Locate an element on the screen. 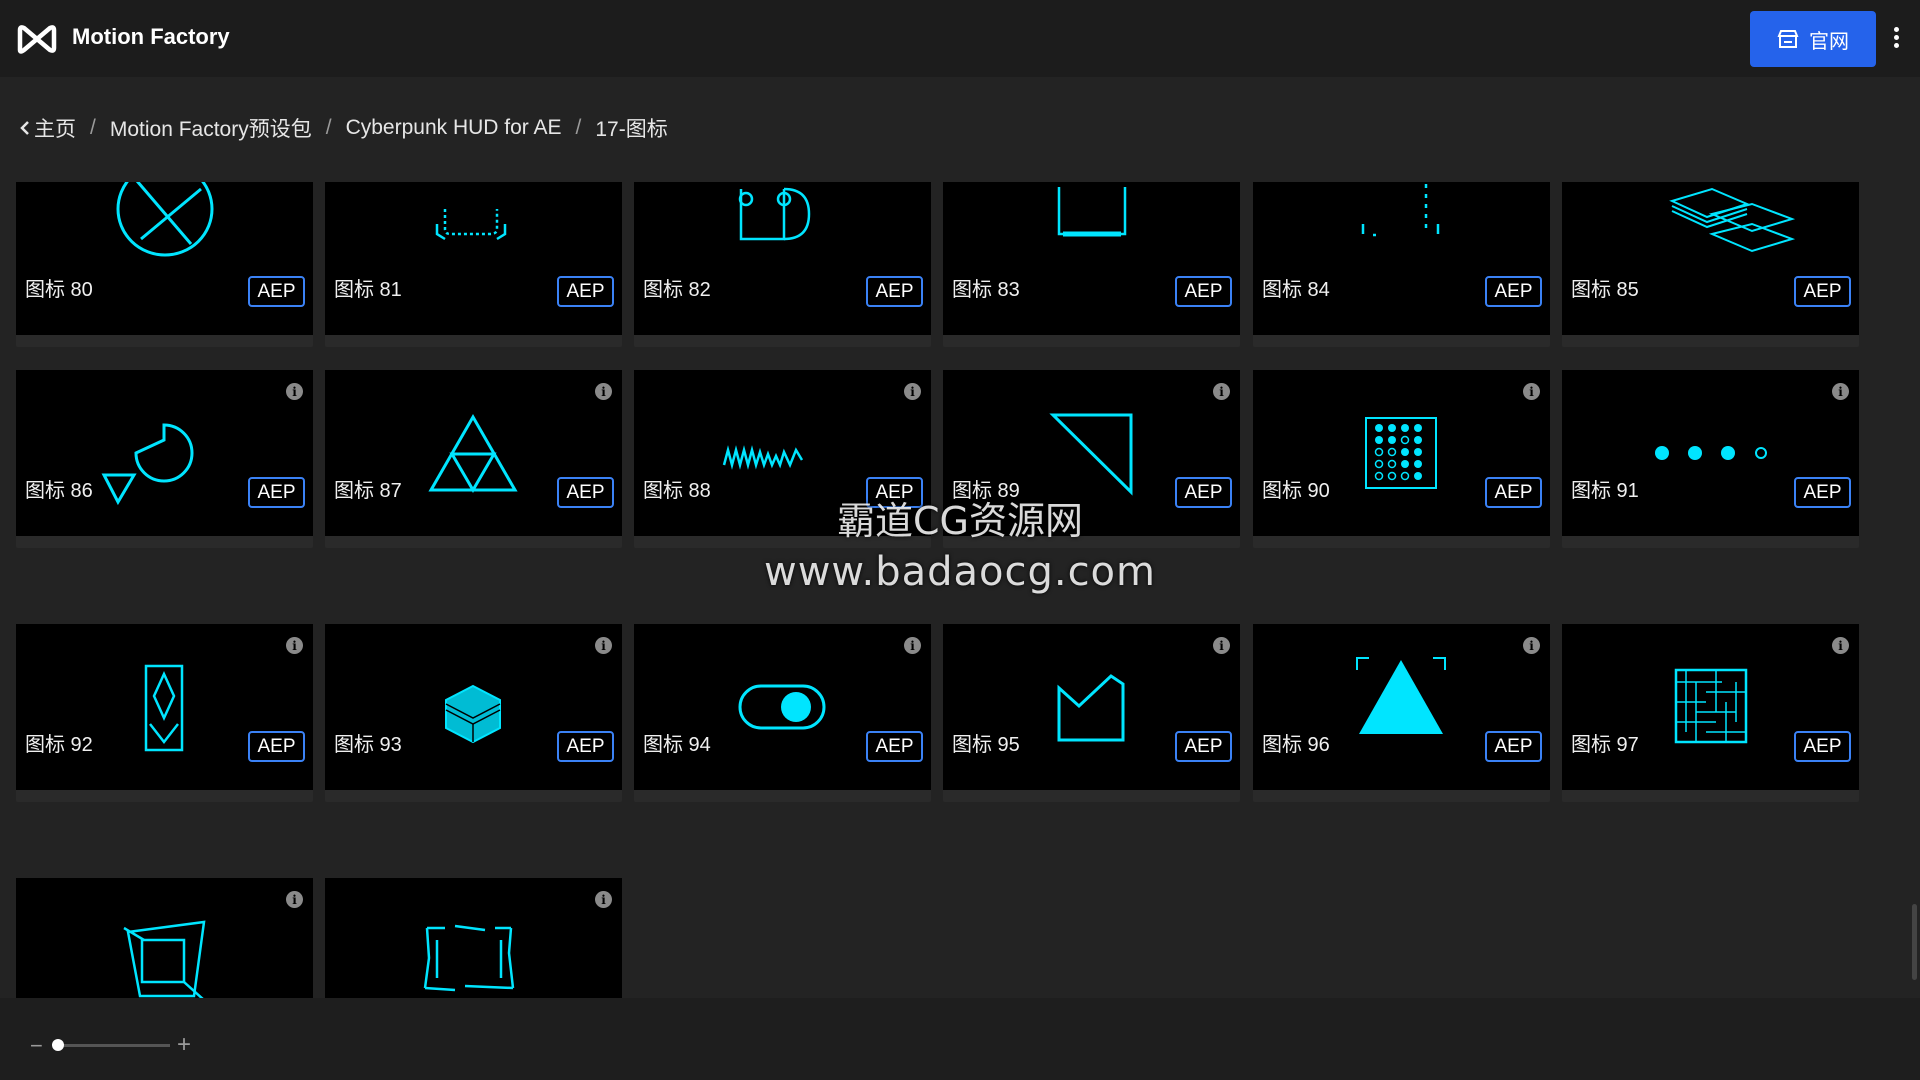 The height and width of the screenshot is (1080, 1920). circle-cross-glyph-icon is located at coordinates (165, 219).